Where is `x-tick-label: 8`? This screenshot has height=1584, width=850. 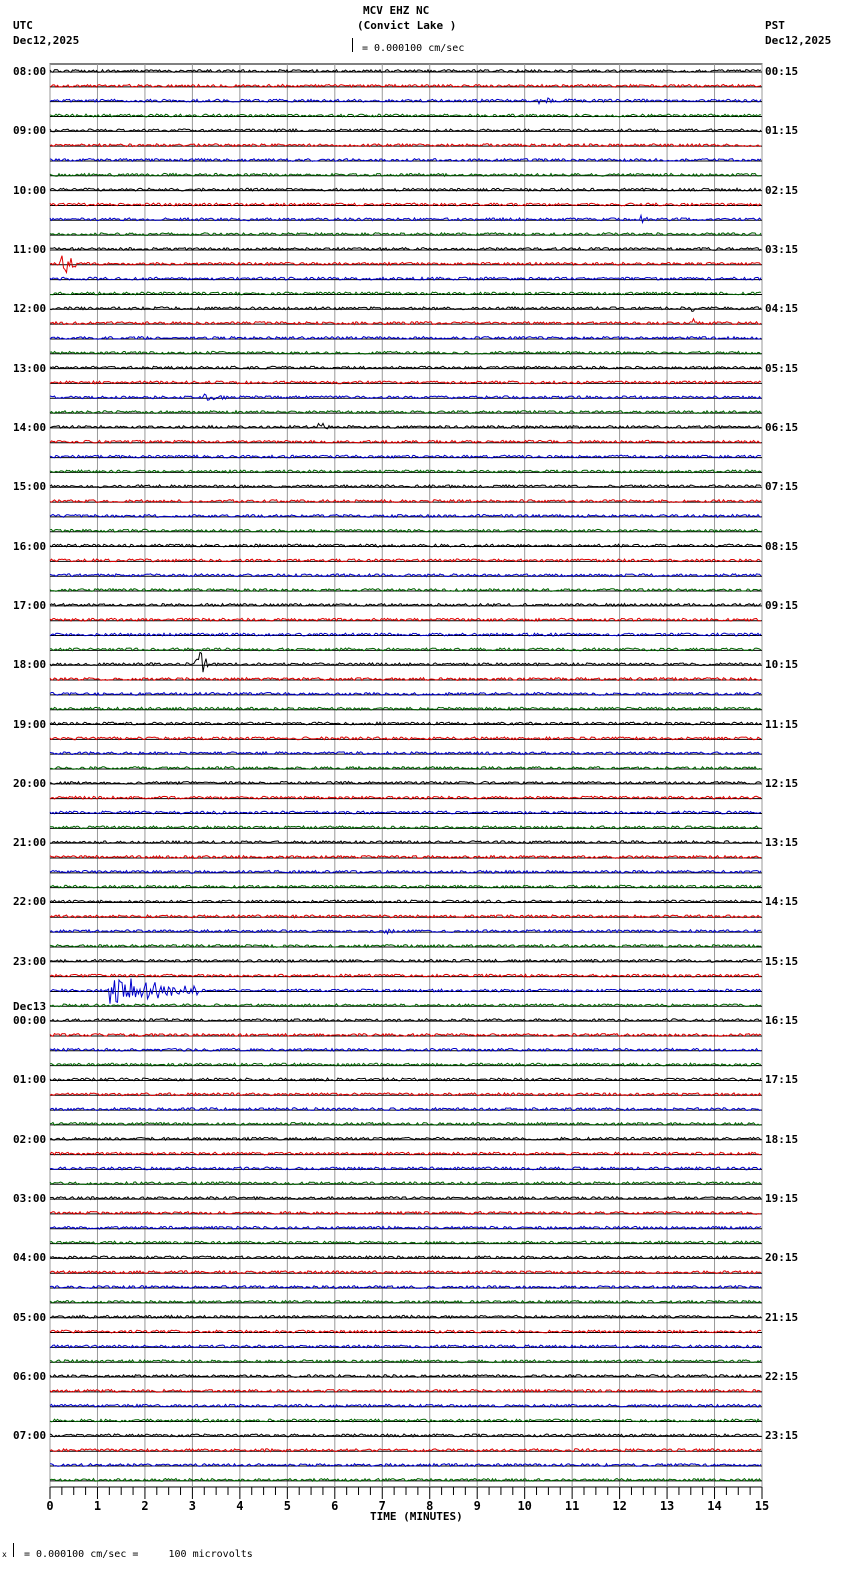
x-tick-label: 8 is located at coordinates (429, 1506).